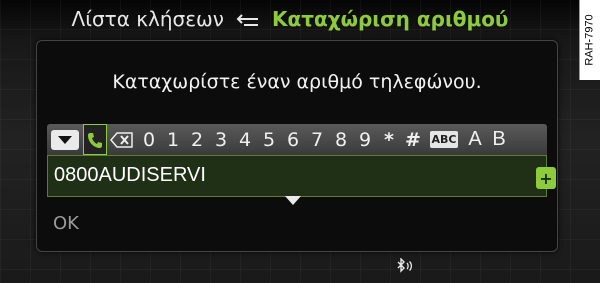 This screenshot has height=283, width=600. I want to click on number-input-field: 0800AUDISERVI +, so click(301, 176).